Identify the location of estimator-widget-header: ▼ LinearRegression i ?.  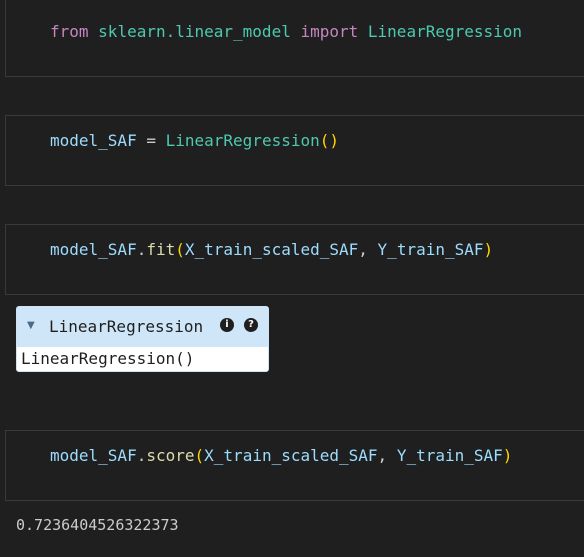
(142, 327).